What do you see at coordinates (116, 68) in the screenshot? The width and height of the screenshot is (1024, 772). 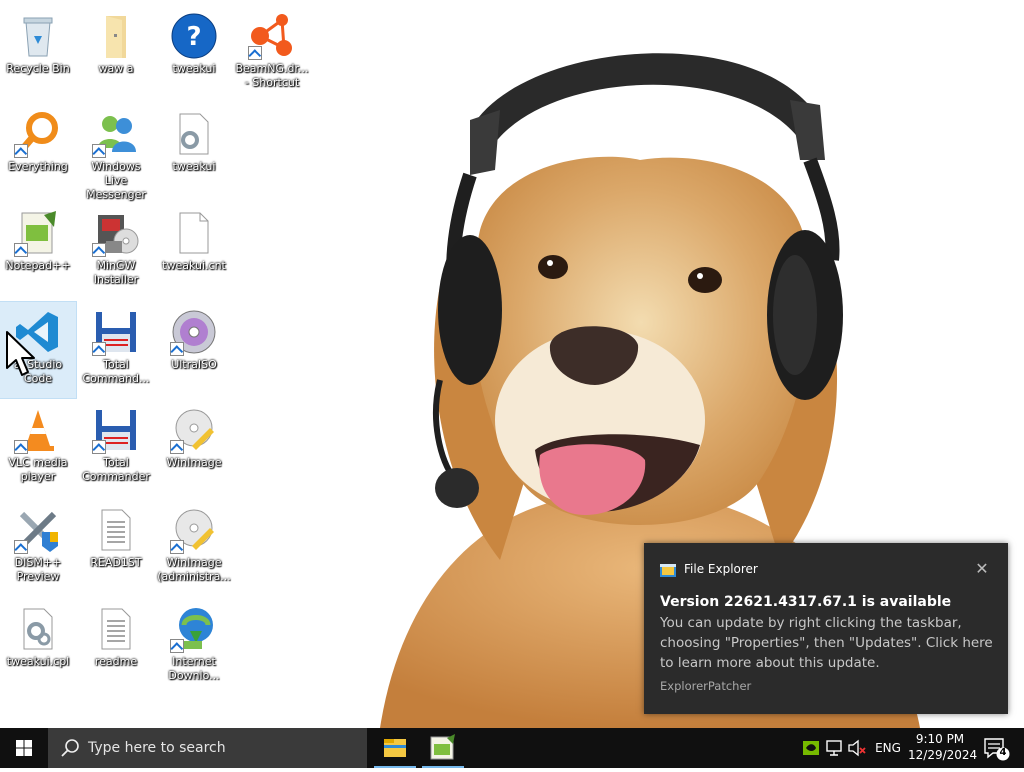 I see `desktop-icon-label: waw a` at bounding box center [116, 68].